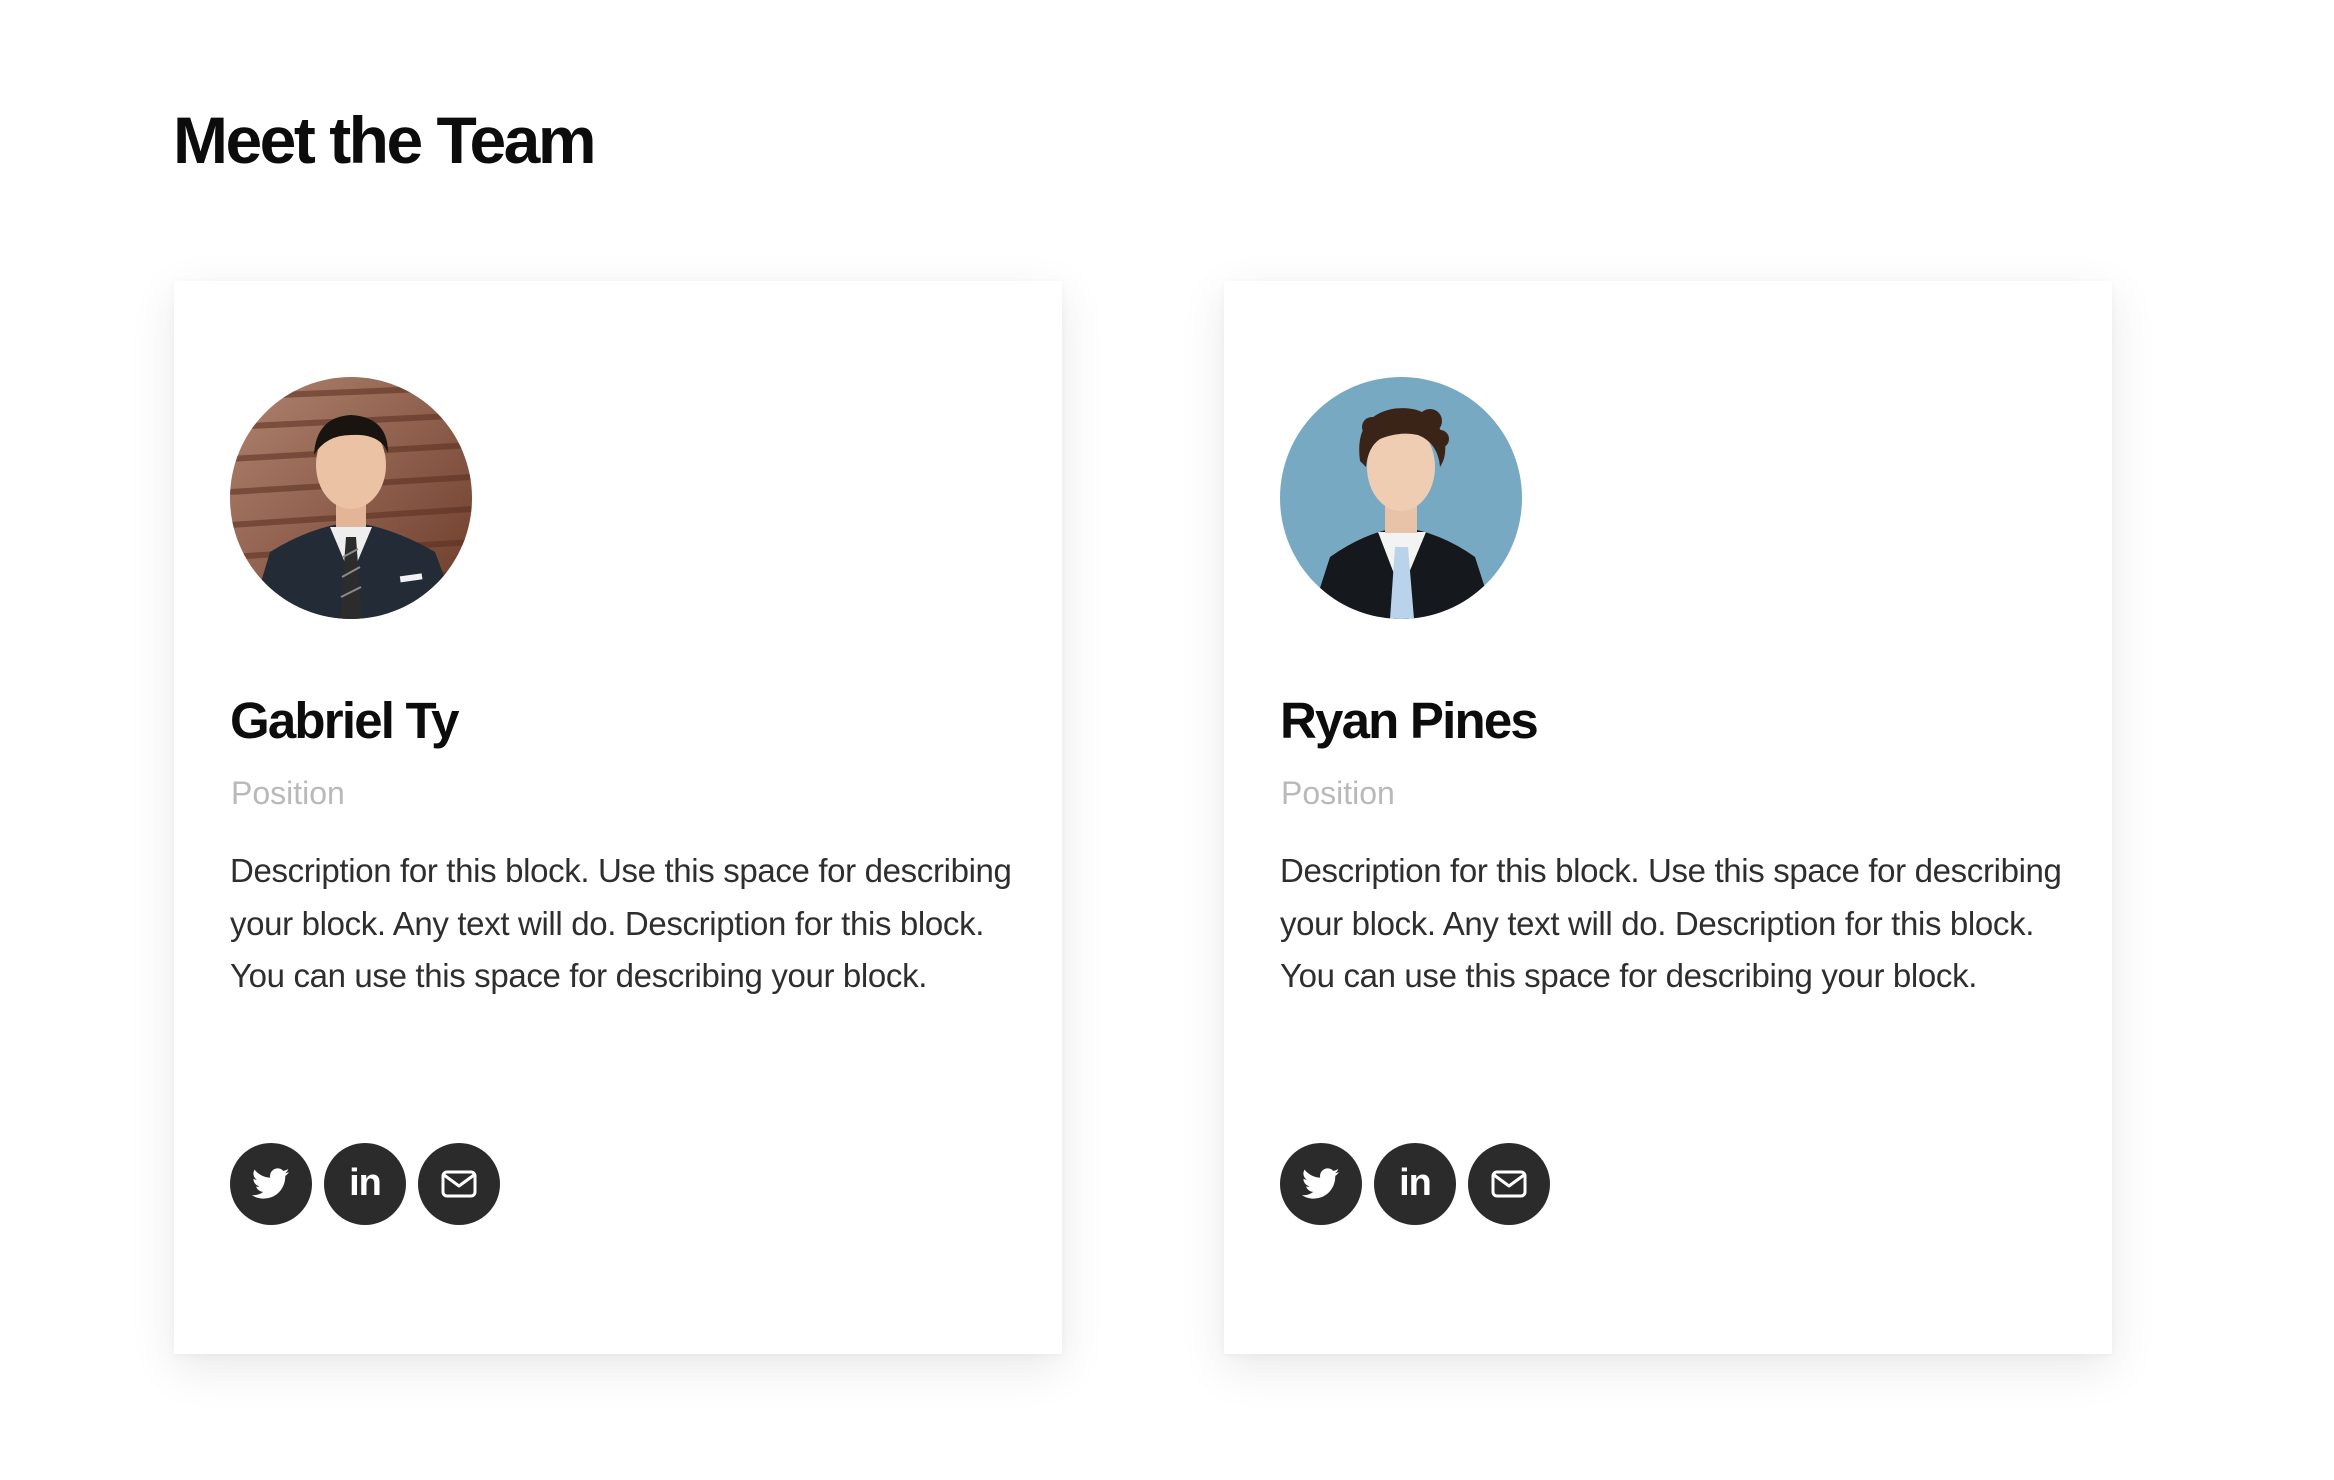 This screenshot has width=2334, height=1480. I want to click on avatar-photo-ryan, so click(1401, 498).